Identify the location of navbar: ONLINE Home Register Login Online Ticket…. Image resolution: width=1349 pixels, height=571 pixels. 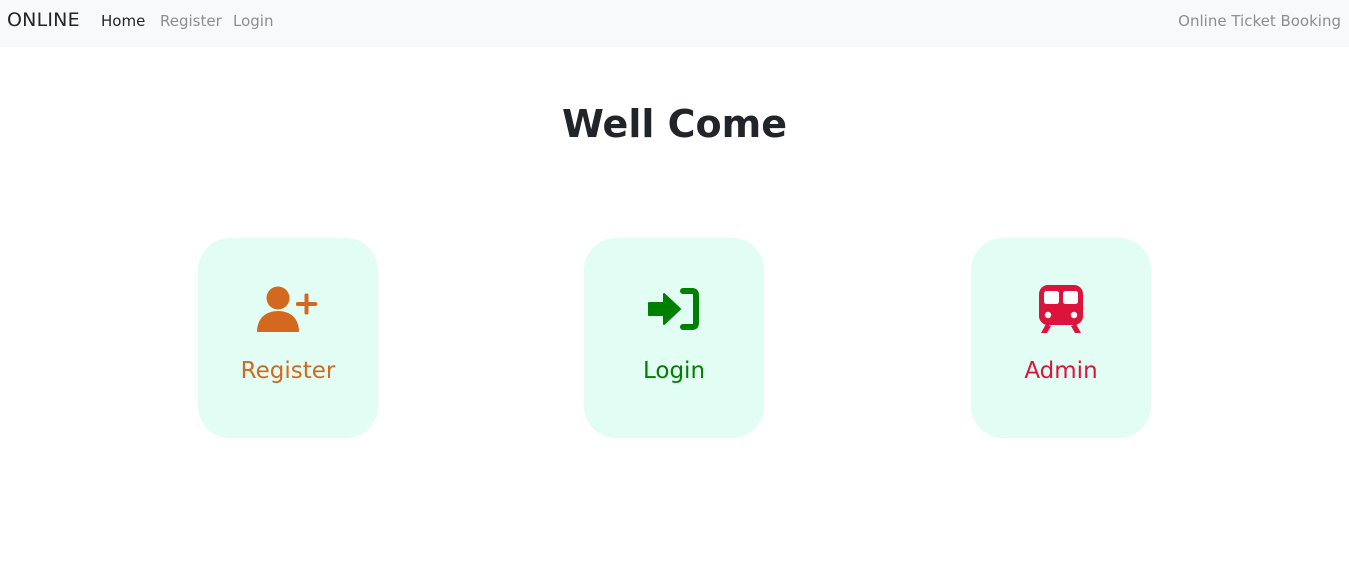
(674, 23).